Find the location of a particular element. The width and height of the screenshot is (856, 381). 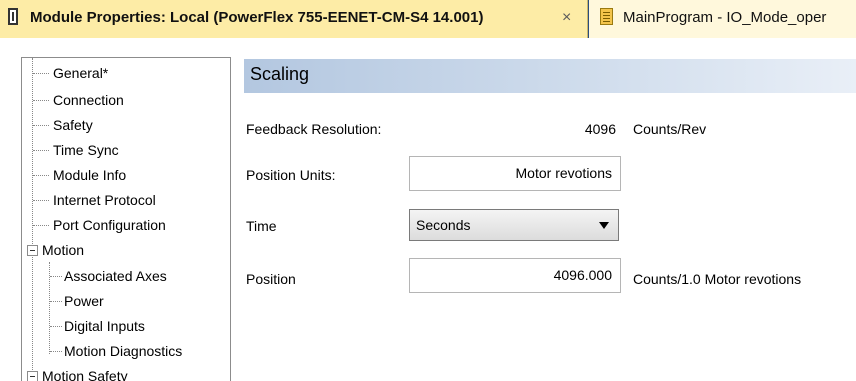

feedback-resolution-label: Feedback Resolution: is located at coordinates (314, 129).